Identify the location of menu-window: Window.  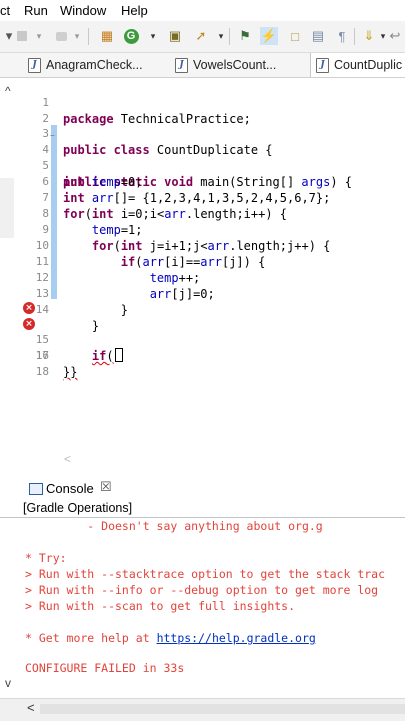
(83, 10).